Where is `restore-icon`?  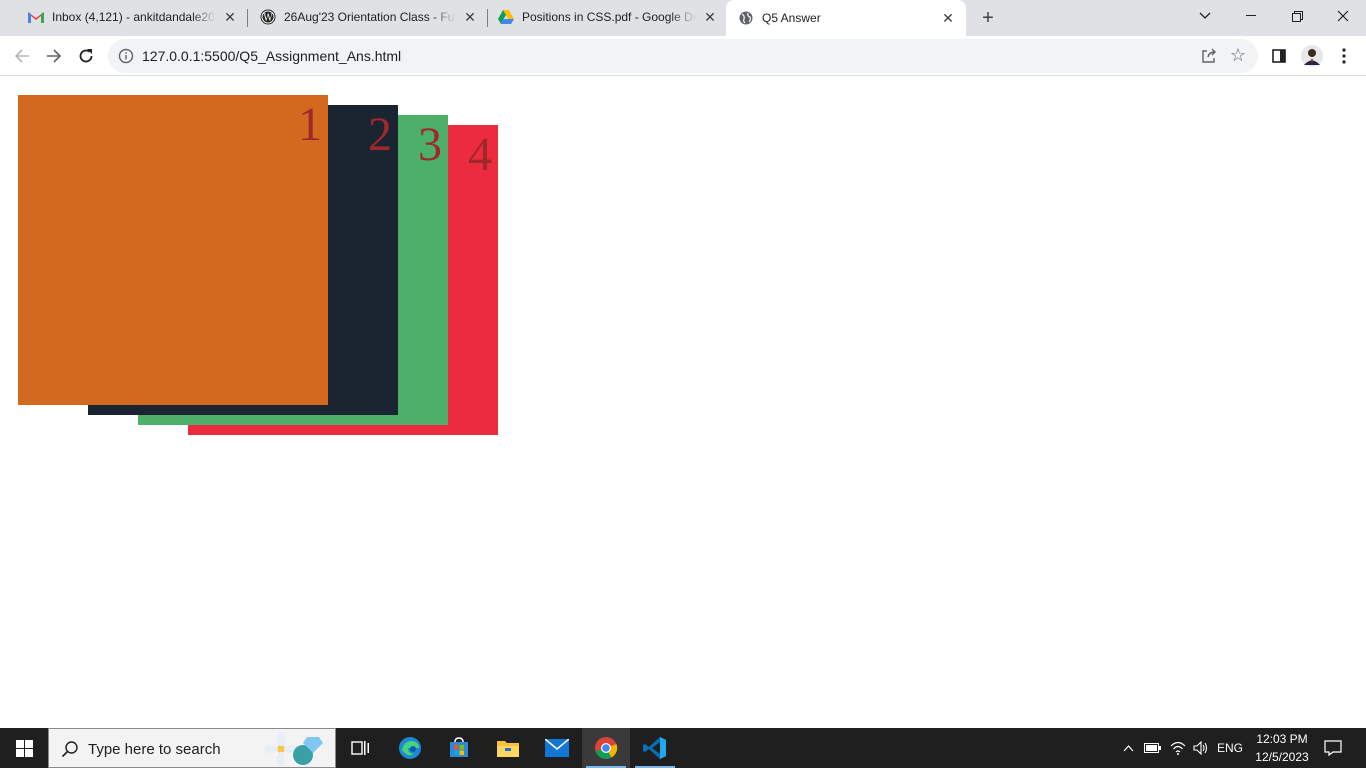 restore-icon is located at coordinates (1297, 16).